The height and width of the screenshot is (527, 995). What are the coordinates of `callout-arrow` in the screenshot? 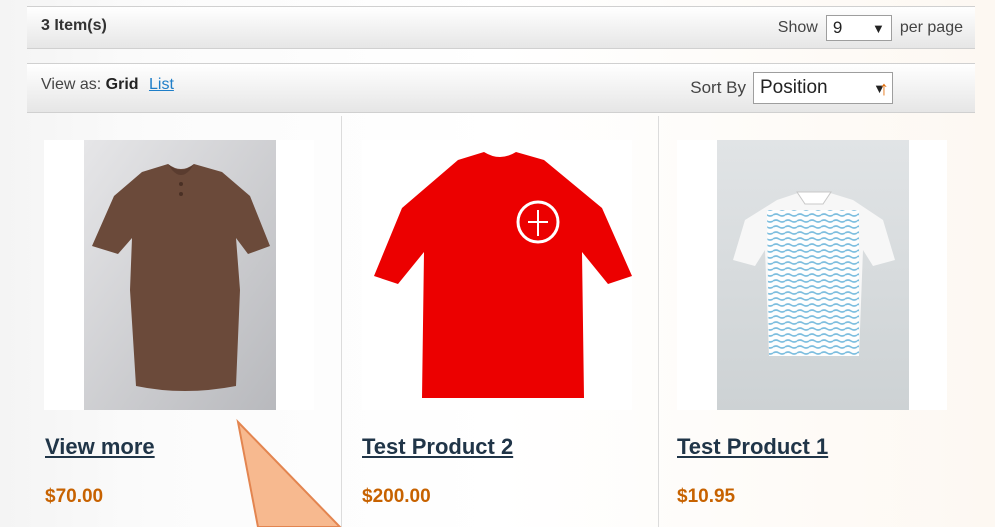 It's located at (289, 472).